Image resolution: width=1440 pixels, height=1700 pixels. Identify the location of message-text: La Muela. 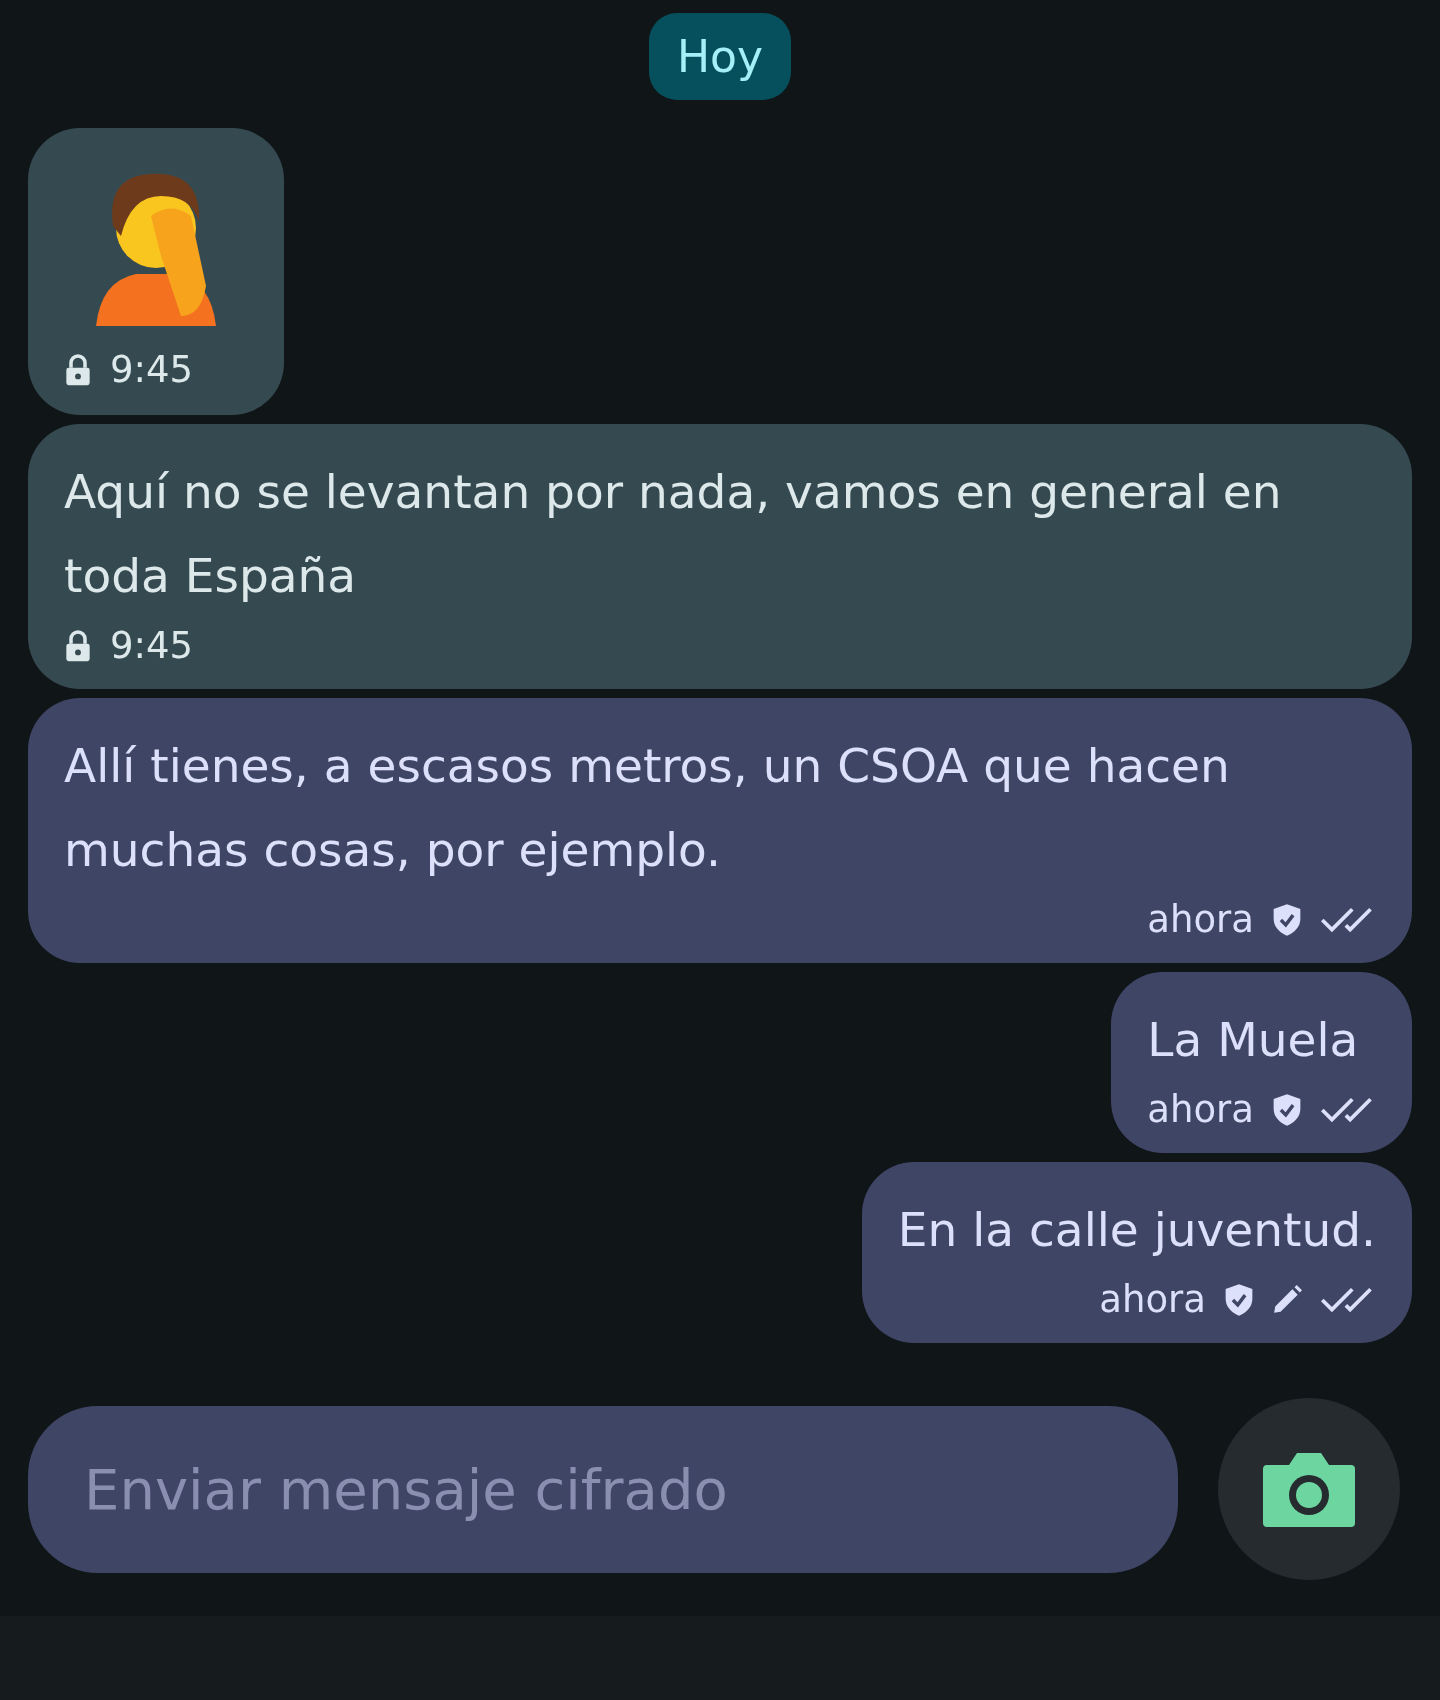
(1253, 1040).